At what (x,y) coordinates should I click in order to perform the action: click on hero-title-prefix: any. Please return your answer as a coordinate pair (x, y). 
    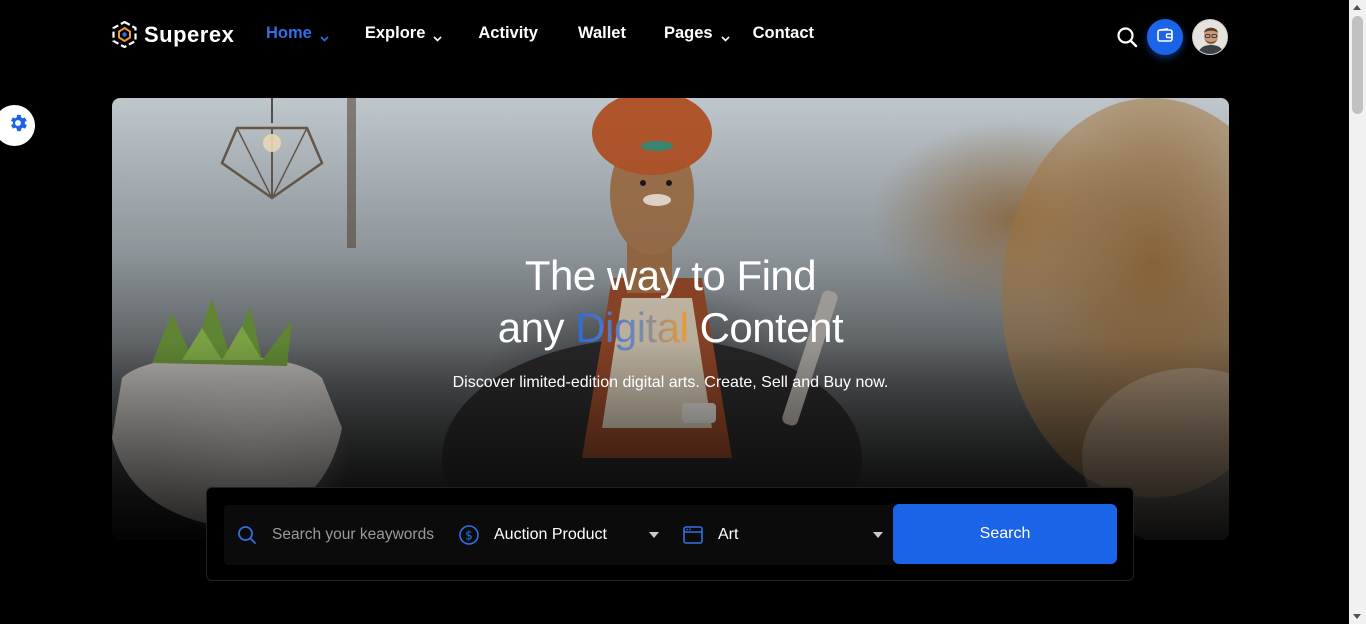
    Looking at the image, I should click on (536, 327).